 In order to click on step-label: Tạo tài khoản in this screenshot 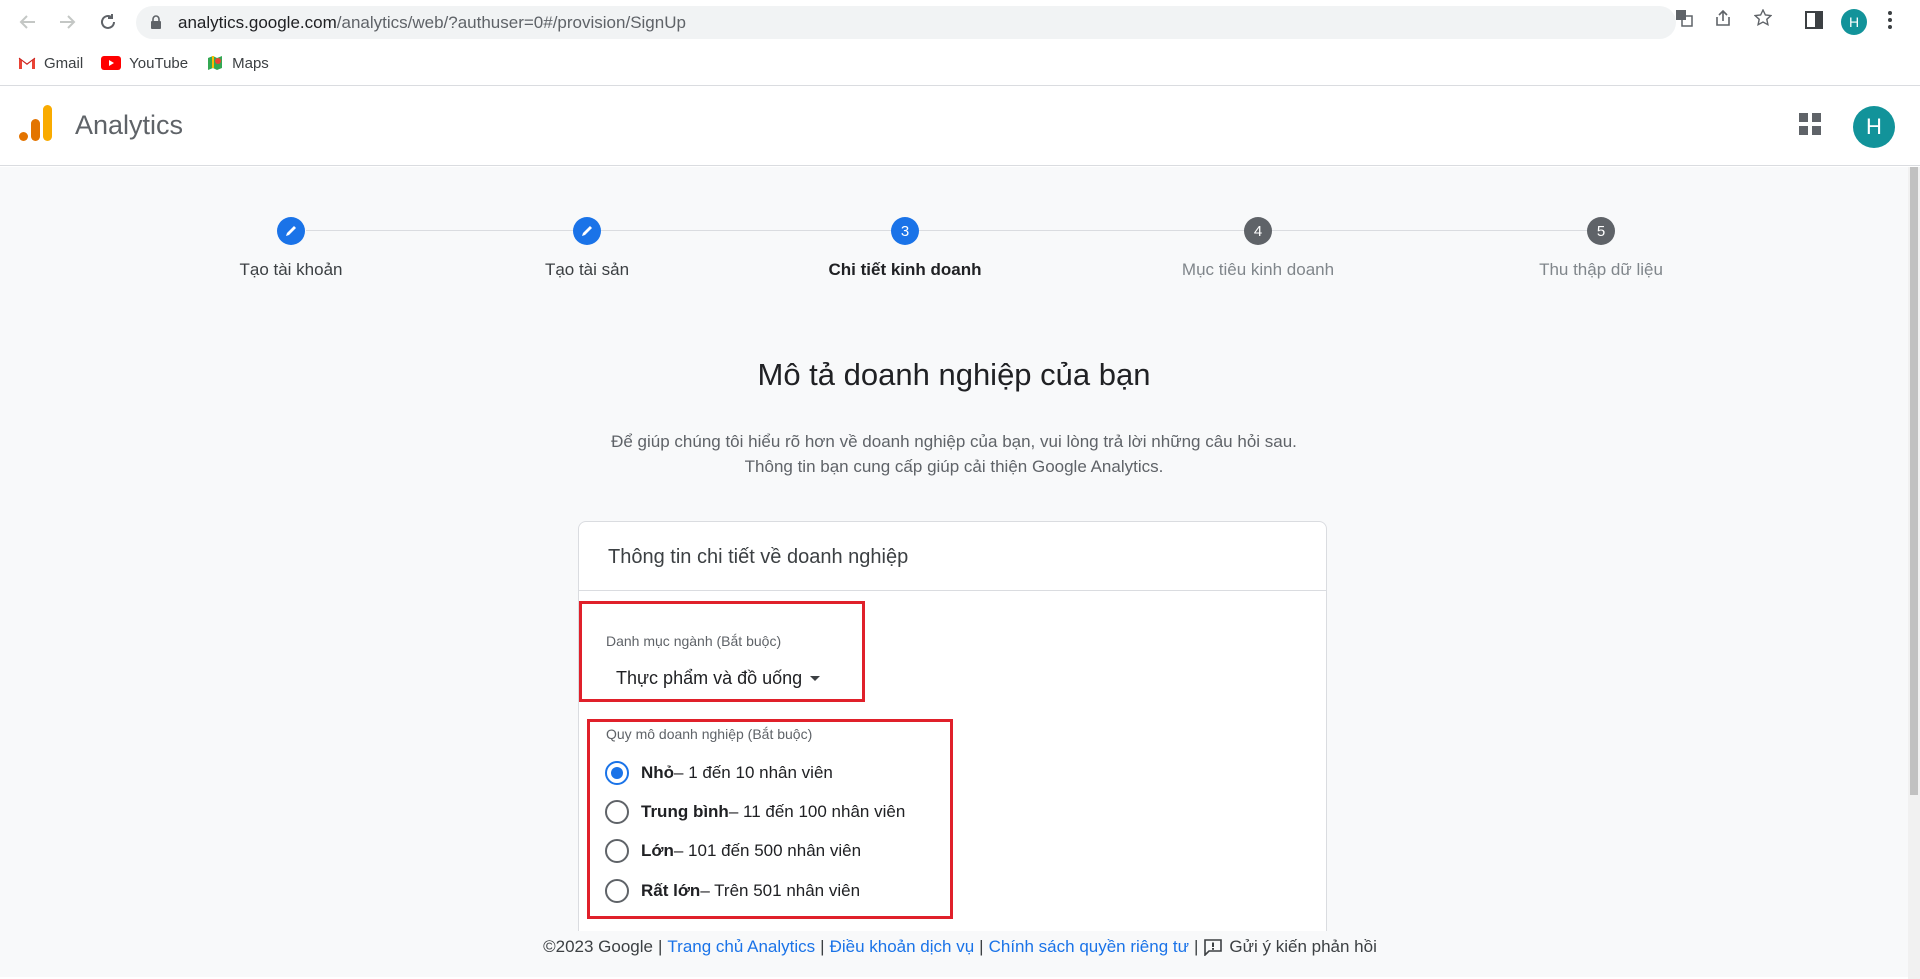, I will do `click(291, 269)`.